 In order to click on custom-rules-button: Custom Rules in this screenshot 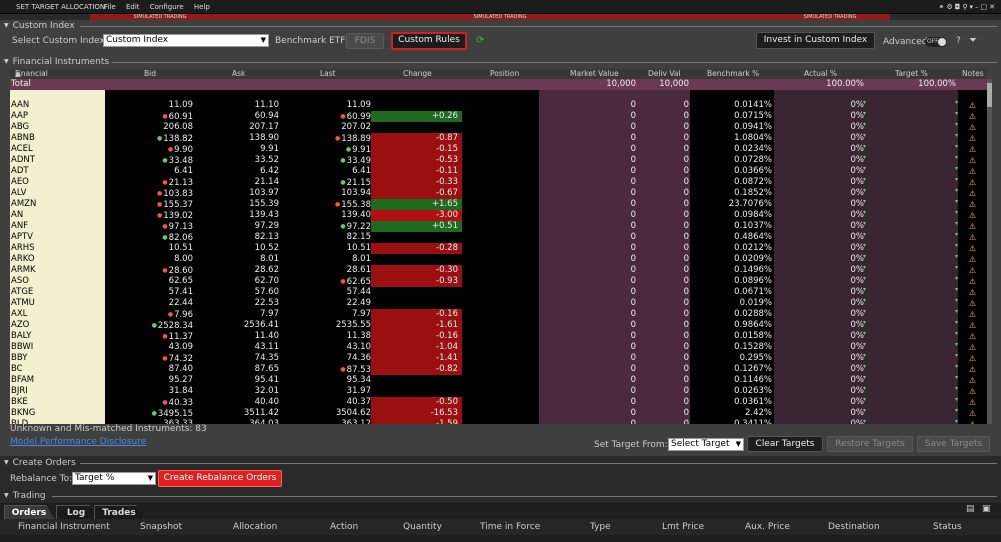, I will do `click(429, 41)`.